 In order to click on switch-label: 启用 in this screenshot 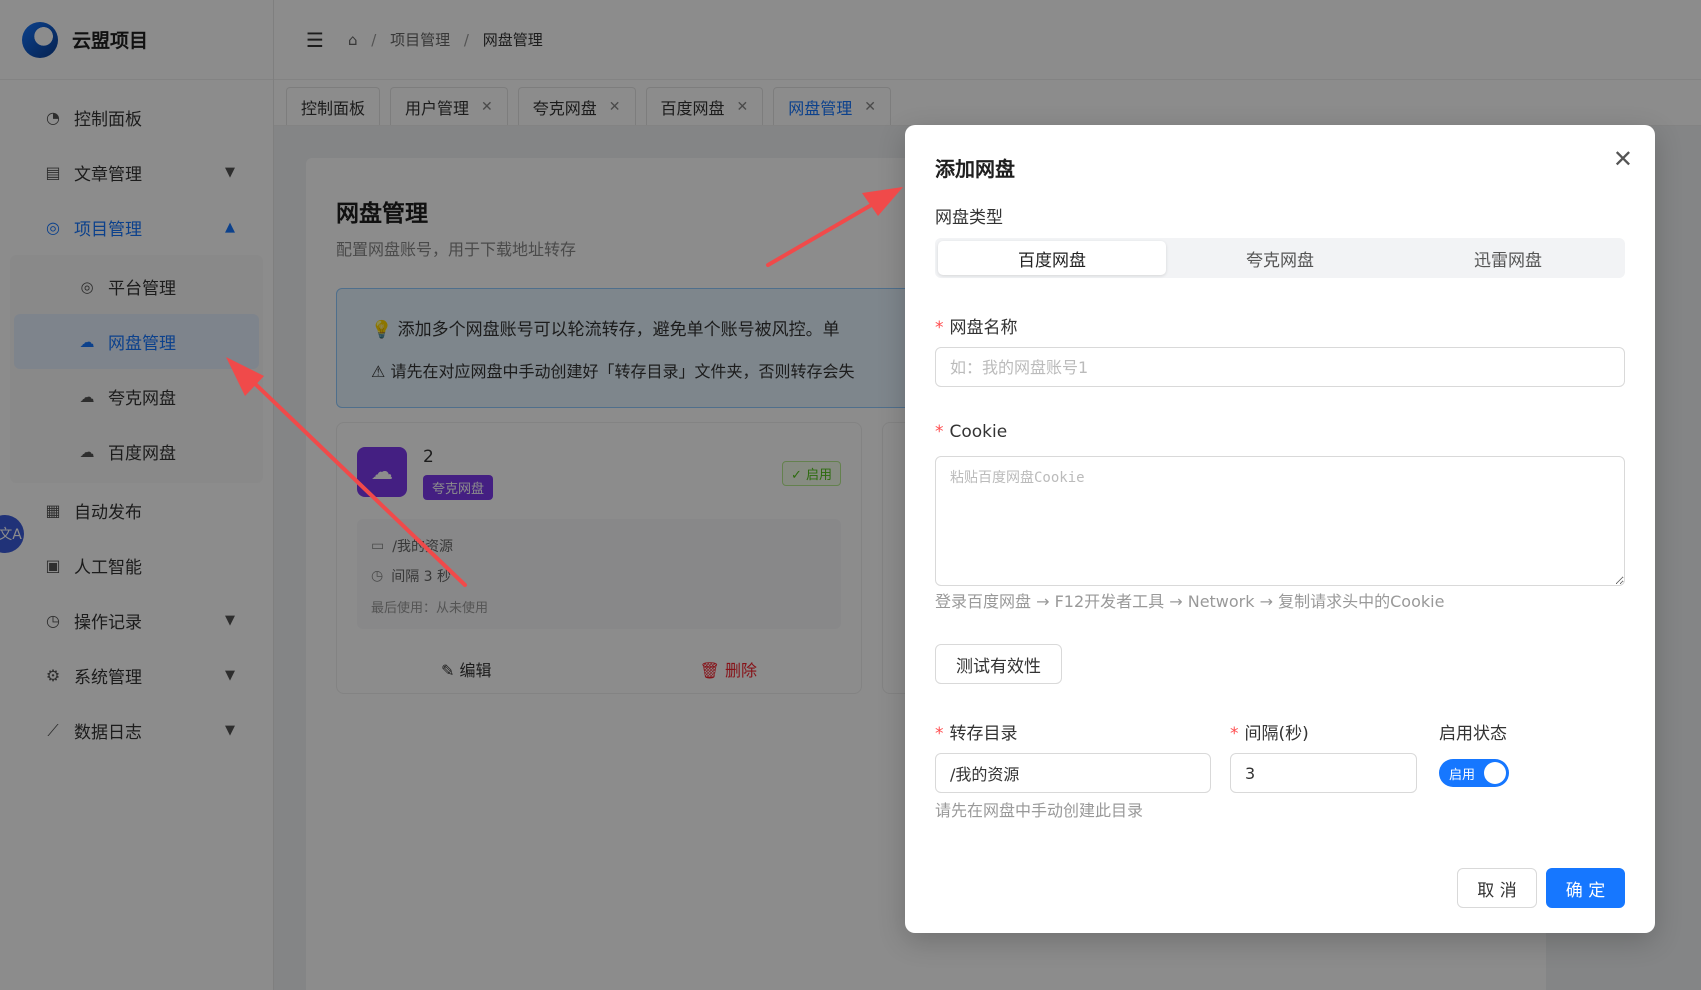, I will do `click(1462, 775)`.